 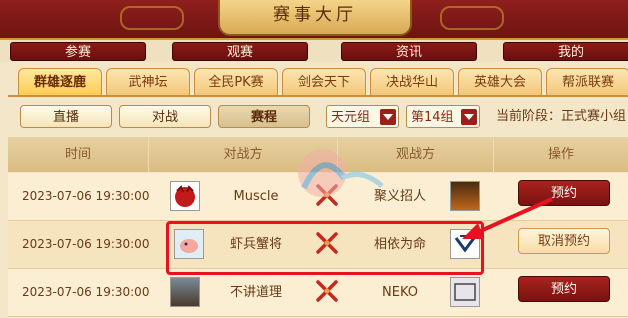 What do you see at coordinates (78, 154) in the screenshot?
I see `col-time: 时间` at bounding box center [78, 154].